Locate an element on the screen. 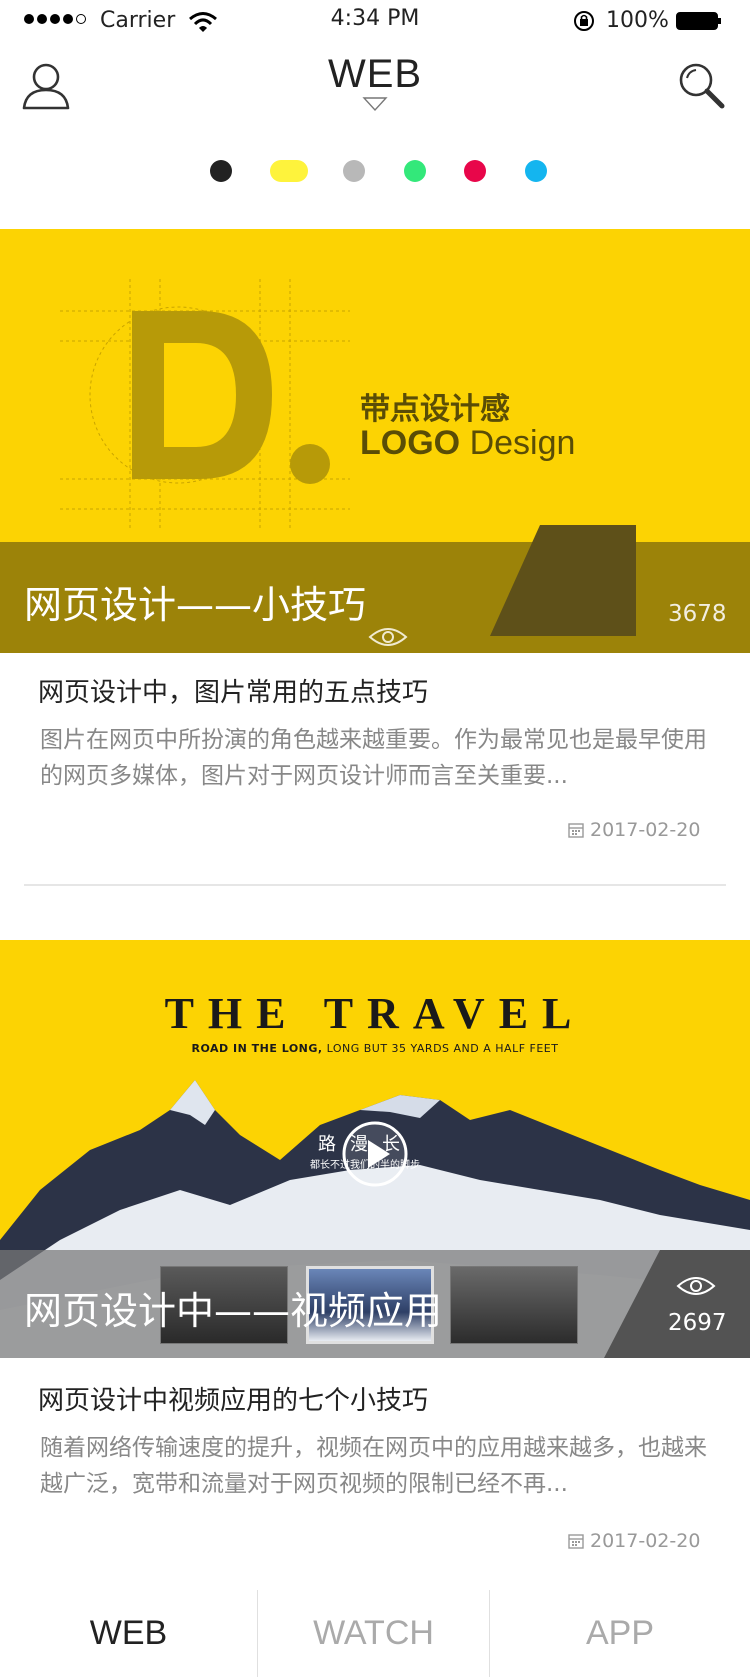 The image size is (750, 1677). banner-overlay-title: 网页设计中——视频应用 is located at coordinates (233, 1311).